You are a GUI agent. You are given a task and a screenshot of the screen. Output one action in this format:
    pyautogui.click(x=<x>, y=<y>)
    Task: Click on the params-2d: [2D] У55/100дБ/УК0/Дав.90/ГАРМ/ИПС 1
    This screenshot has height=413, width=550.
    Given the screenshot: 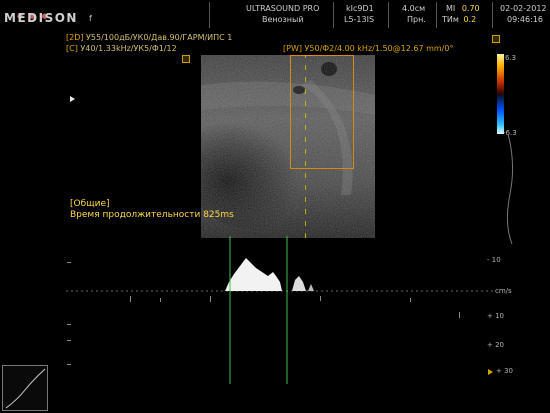 What is the action you would take?
    pyautogui.click(x=149, y=38)
    